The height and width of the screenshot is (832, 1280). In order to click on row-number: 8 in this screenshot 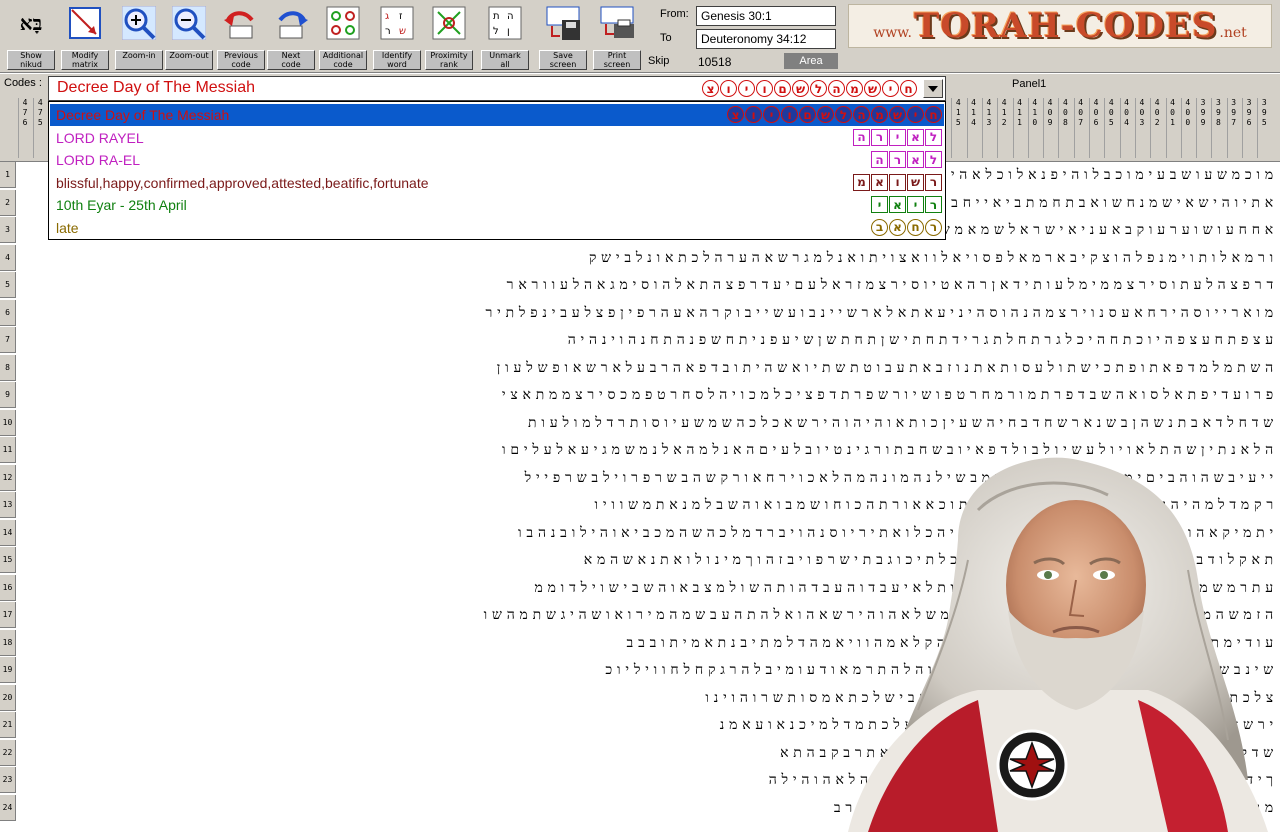, I will do `click(8, 367)`.